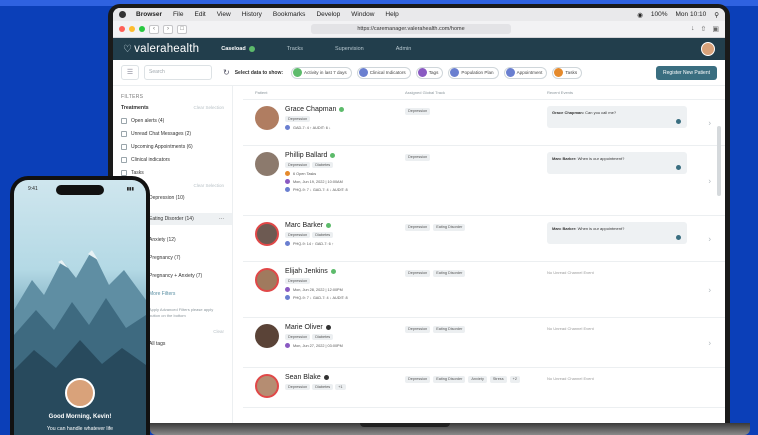 Image resolution: width=758 pixels, height=435 pixels. What do you see at coordinates (310, 109) in the screenshot?
I see `patient-name: Grace Chapman` at bounding box center [310, 109].